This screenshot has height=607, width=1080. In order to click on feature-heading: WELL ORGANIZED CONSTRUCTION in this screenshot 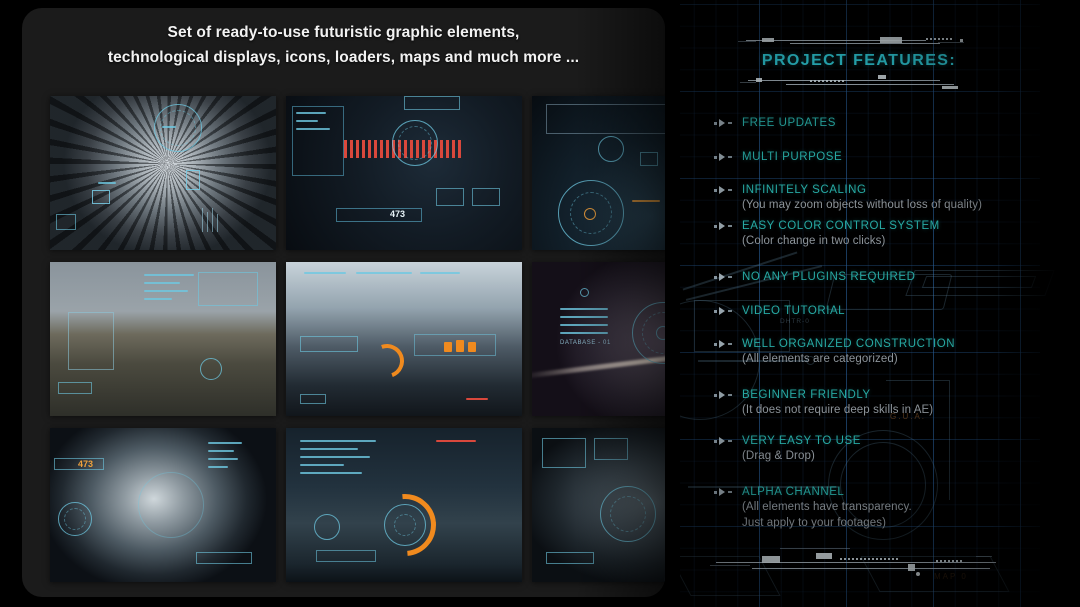, I will do `click(849, 344)`.